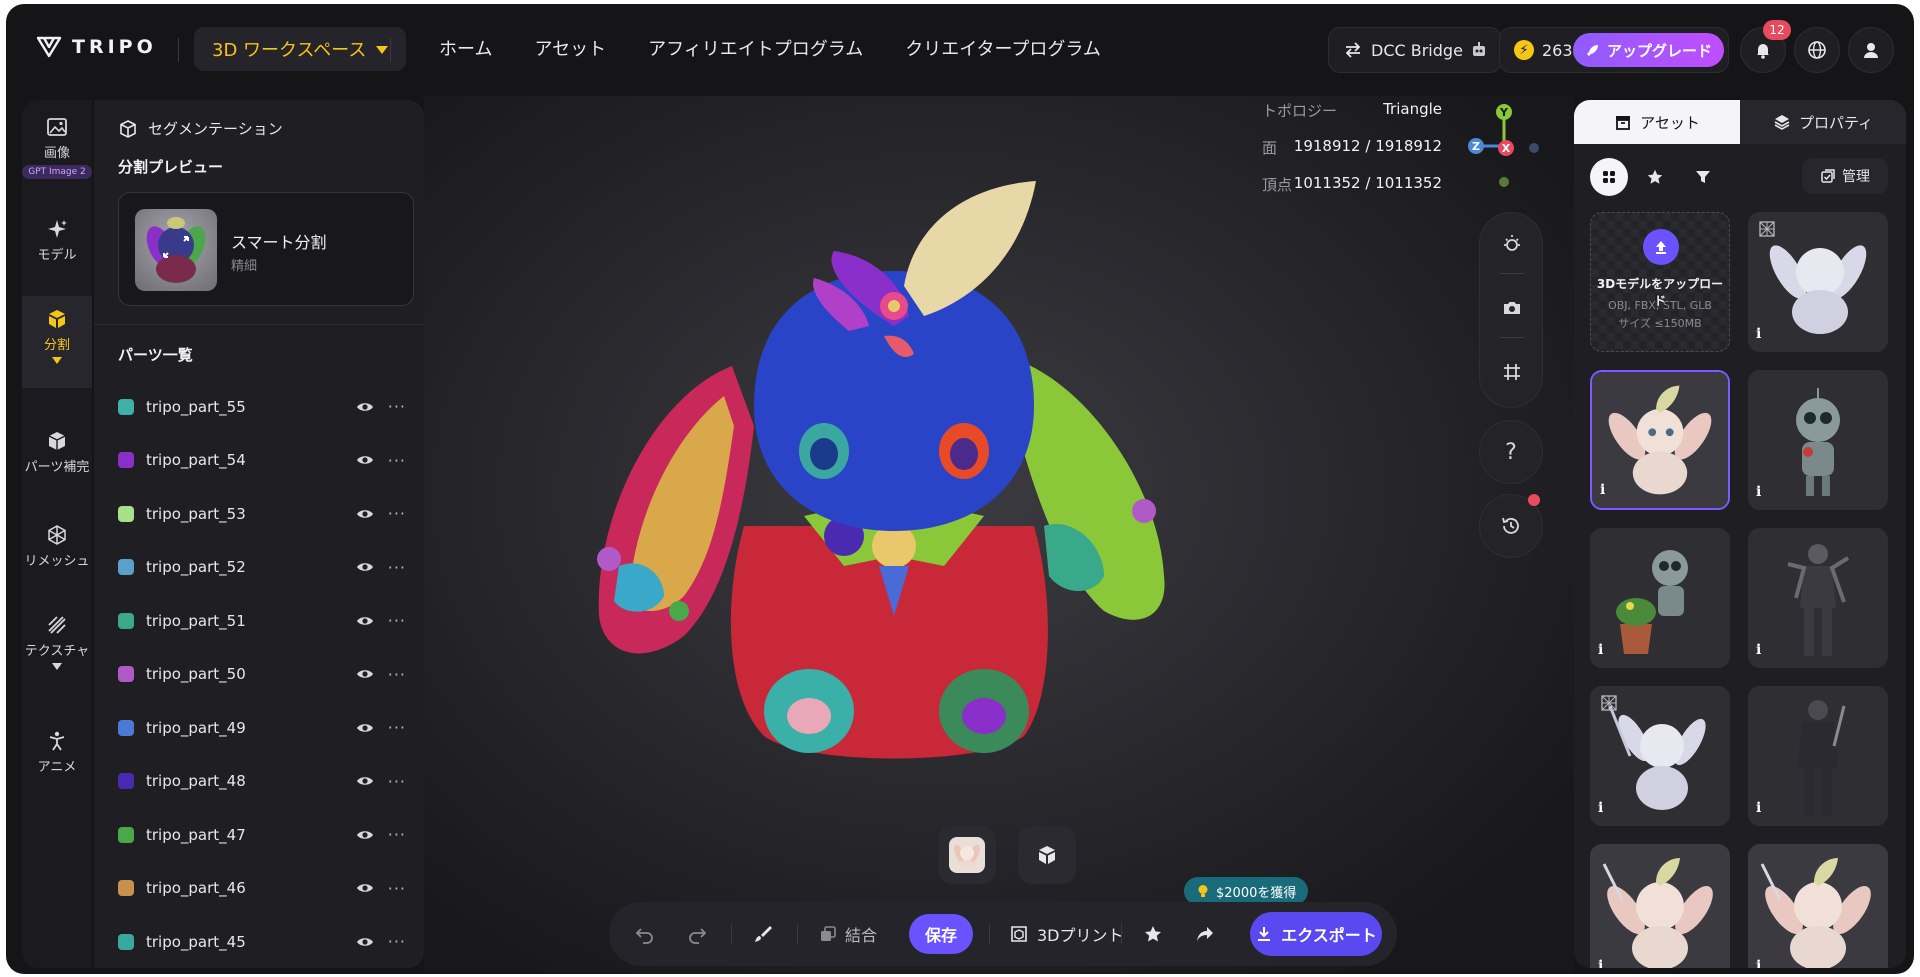  What do you see at coordinates (259, 621) in the screenshot?
I see `part-row: tripo_part_51 ···` at bounding box center [259, 621].